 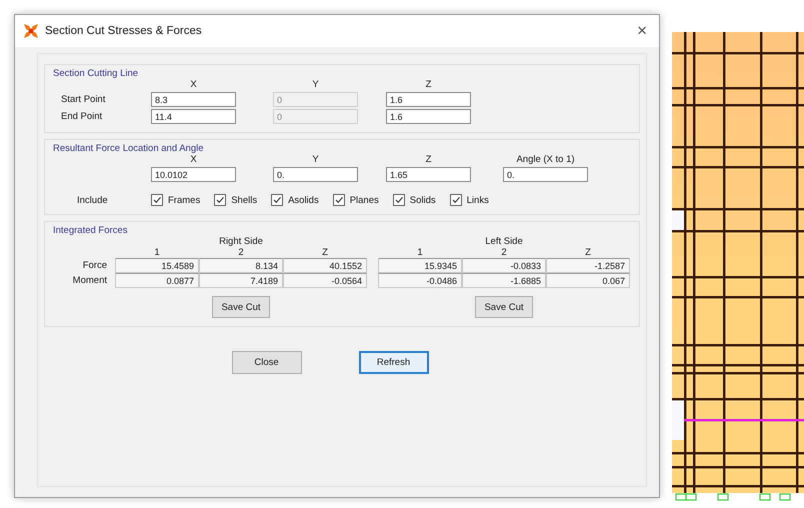 What do you see at coordinates (545, 159) in the screenshot?
I see `column-header: Angle (X to 1)` at bounding box center [545, 159].